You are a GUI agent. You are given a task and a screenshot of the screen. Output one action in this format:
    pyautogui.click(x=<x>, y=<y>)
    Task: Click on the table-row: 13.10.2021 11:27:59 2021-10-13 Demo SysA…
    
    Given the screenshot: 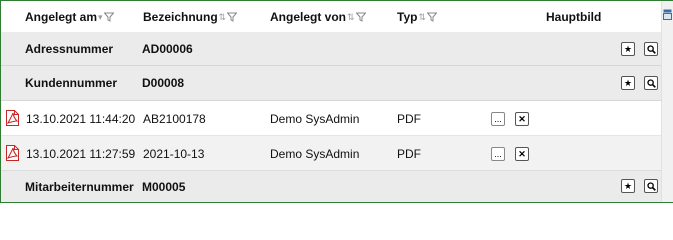 What is the action you would take?
    pyautogui.click(x=331, y=153)
    